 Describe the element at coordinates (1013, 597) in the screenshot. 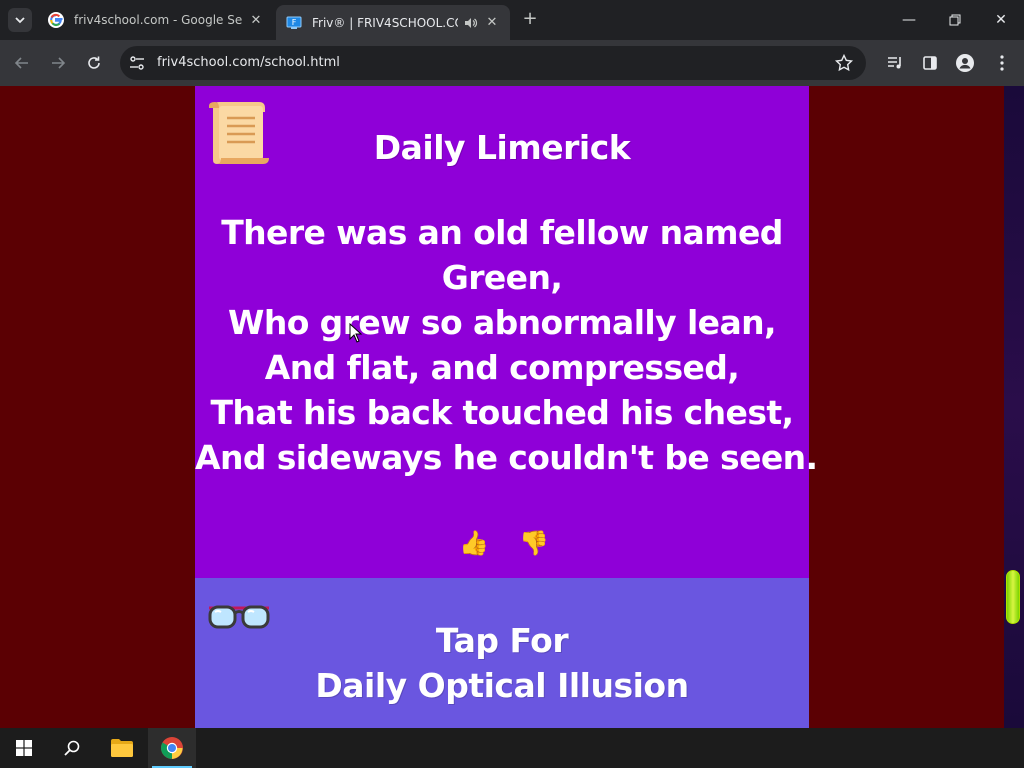

I see `scroll-thumb` at that location.